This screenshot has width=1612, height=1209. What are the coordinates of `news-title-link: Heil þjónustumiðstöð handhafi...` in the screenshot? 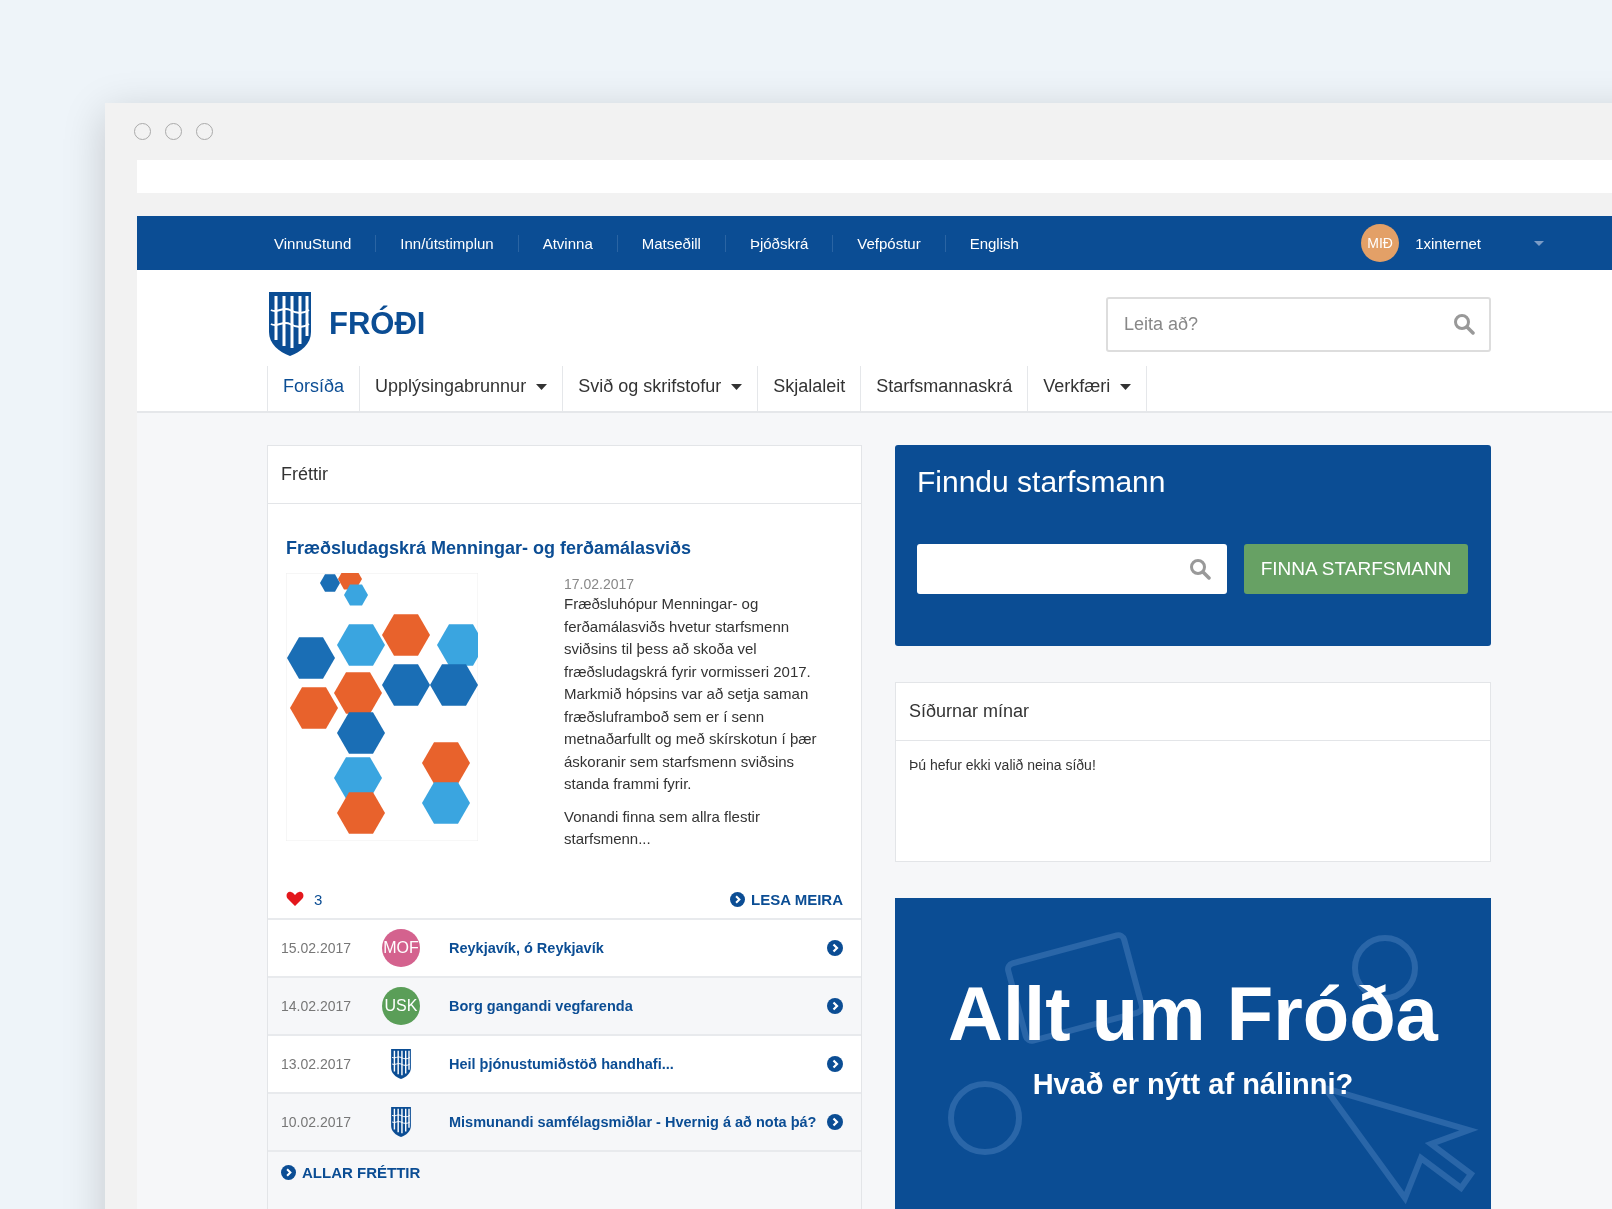 It's located at (638, 1063).